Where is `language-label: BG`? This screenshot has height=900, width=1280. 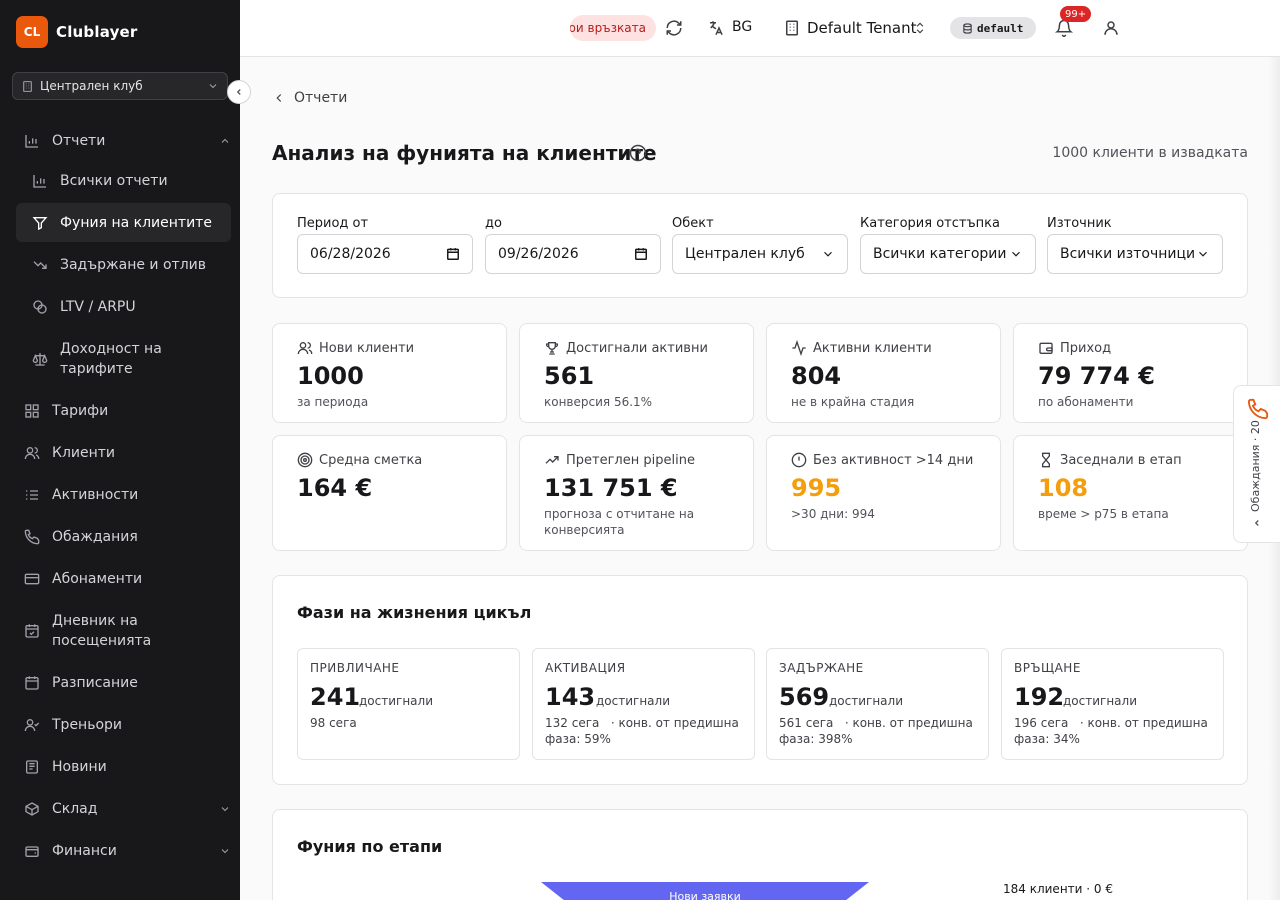 language-label: BG is located at coordinates (742, 27).